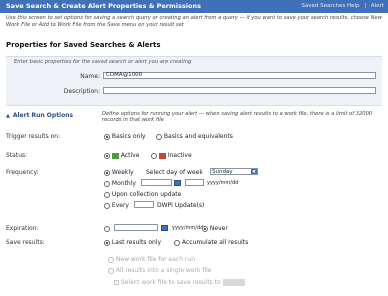  Describe the element at coordinates (218, 228) in the screenshot. I see `expiration-never-label: Never` at that location.